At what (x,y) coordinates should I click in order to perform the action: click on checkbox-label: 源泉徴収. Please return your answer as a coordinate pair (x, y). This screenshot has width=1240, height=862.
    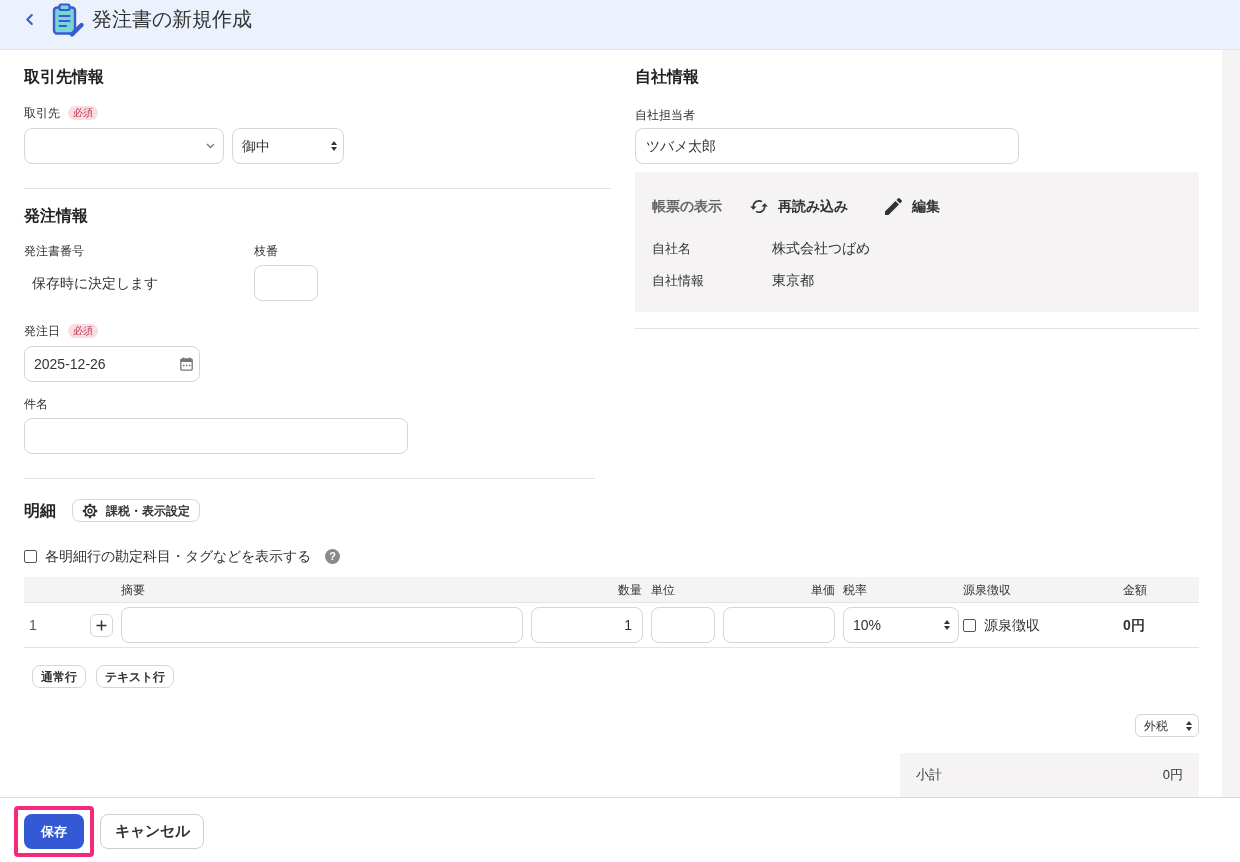
    Looking at the image, I should click on (1012, 625).